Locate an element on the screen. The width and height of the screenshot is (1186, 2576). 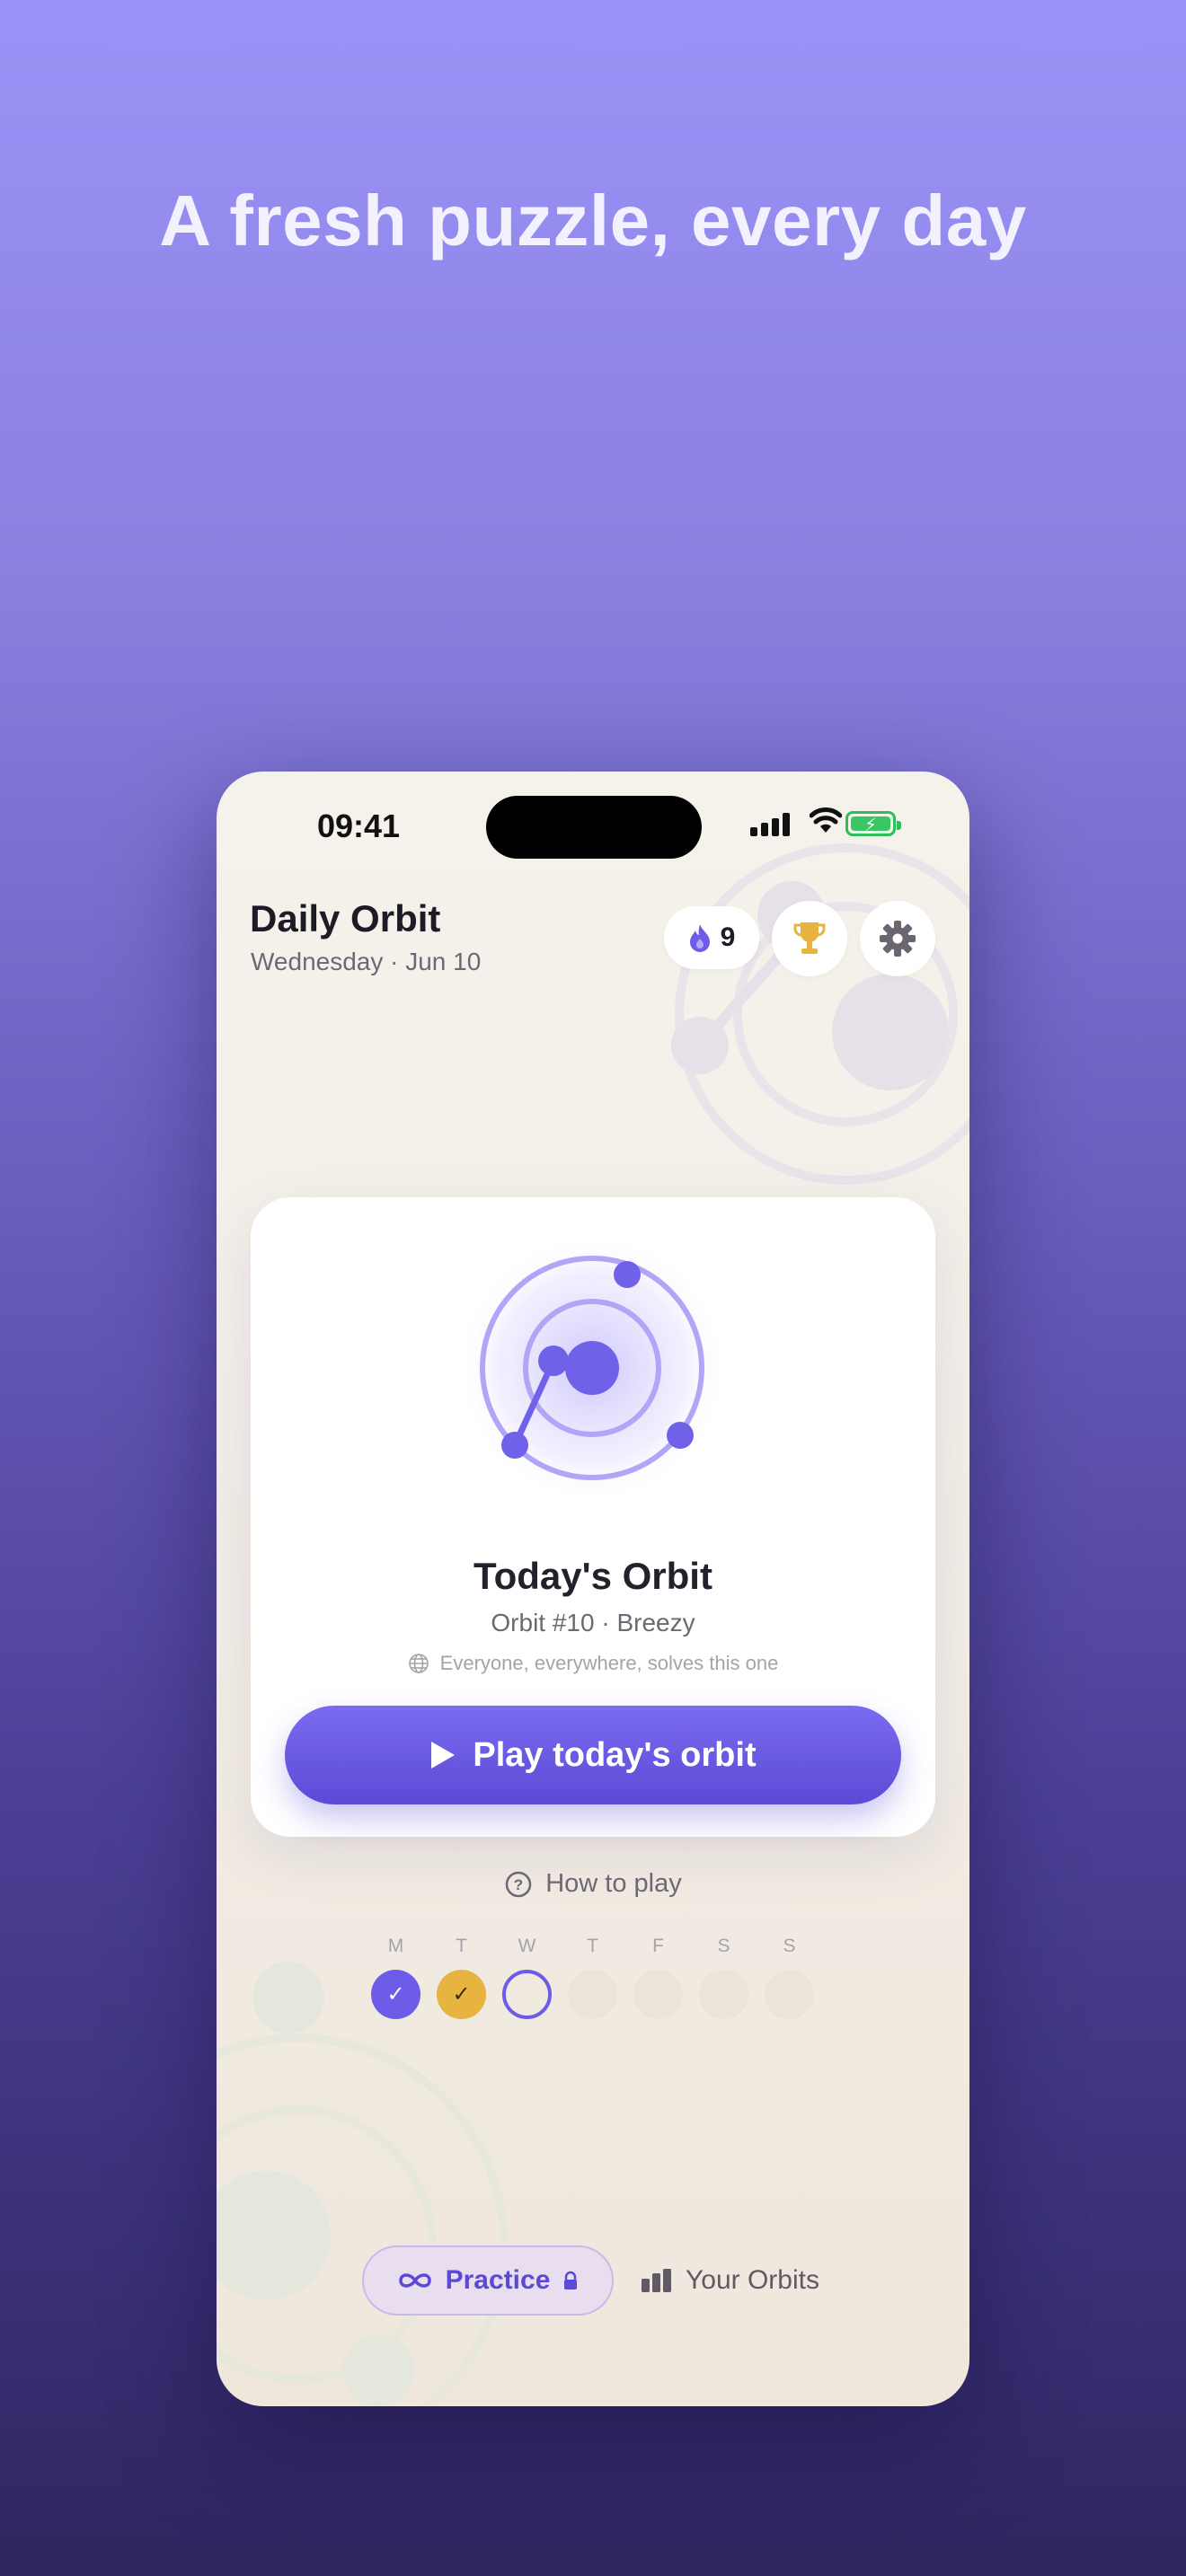
card-note: Everyone, everywhere, solves this one is located at coordinates (593, 1663).